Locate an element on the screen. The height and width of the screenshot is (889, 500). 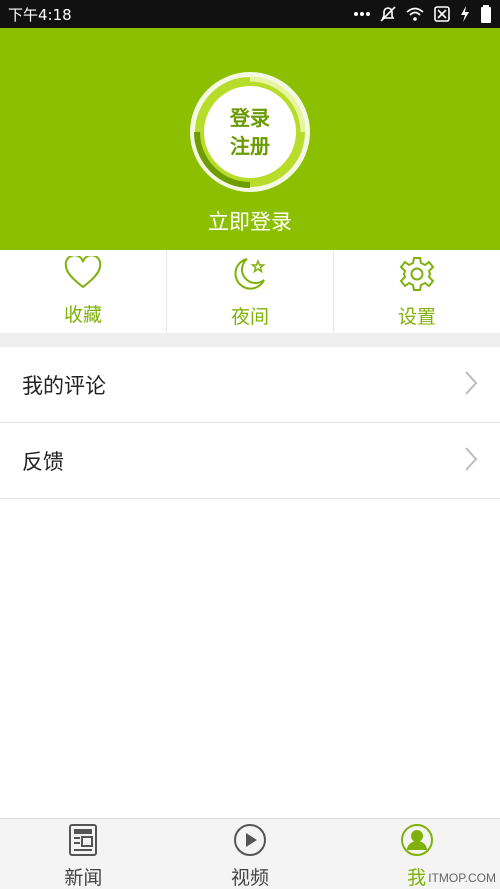
section-divider is located at coordinates (250, 340).